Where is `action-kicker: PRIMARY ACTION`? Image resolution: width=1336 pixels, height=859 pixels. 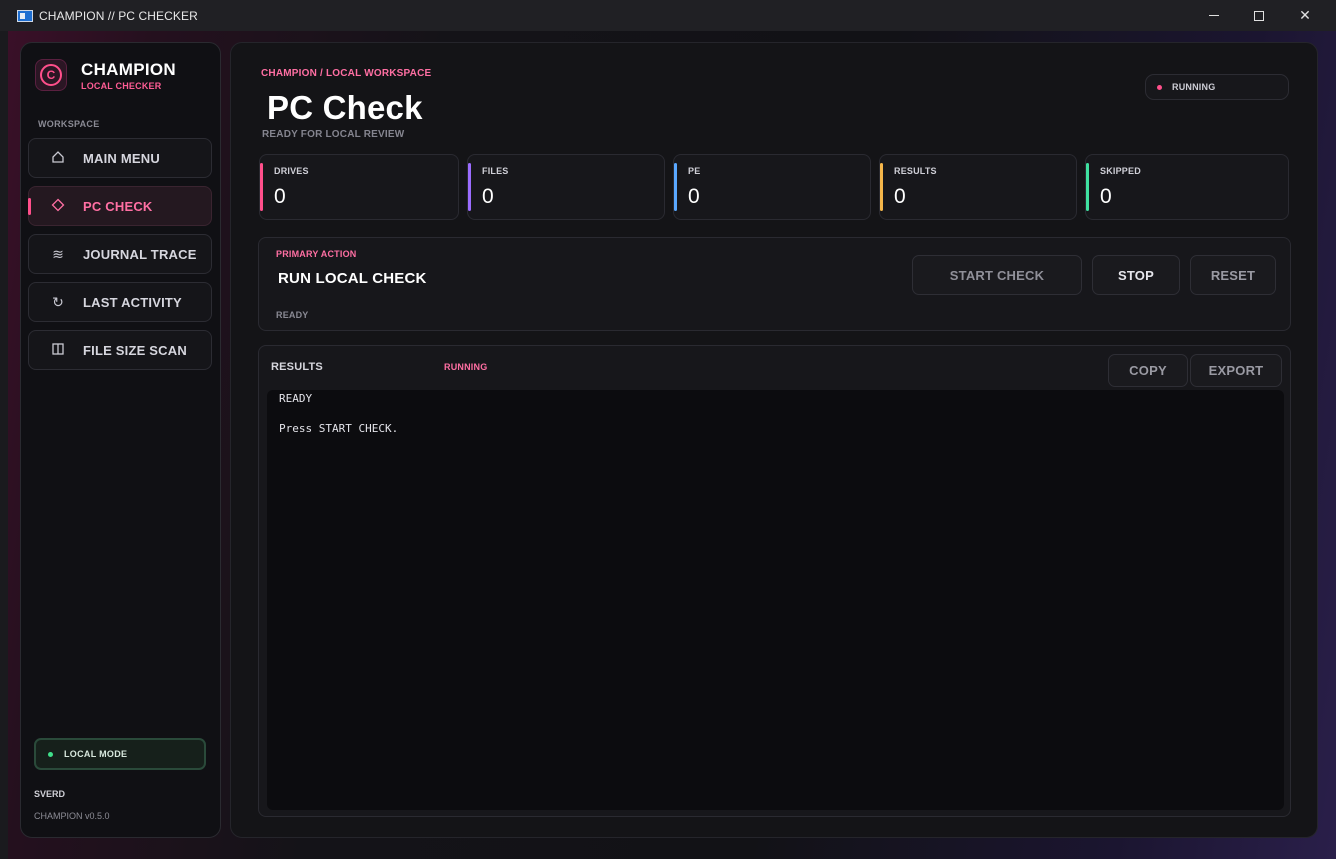 action-kicker: PRIMARY ACTION is located at coordinates (316, 254).